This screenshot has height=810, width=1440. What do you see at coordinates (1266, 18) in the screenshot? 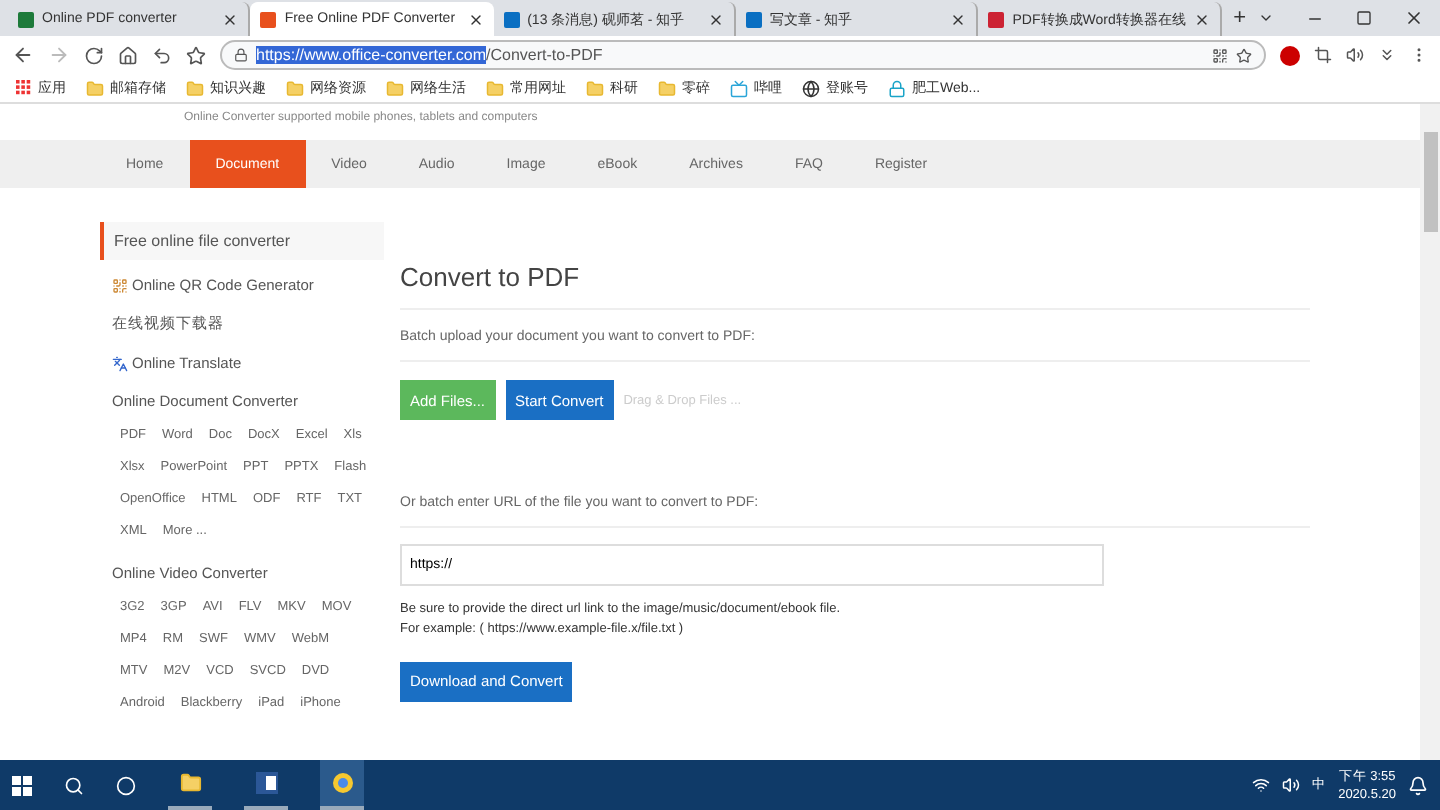
I see `caret-icon` at bounding box center [1266, 18].